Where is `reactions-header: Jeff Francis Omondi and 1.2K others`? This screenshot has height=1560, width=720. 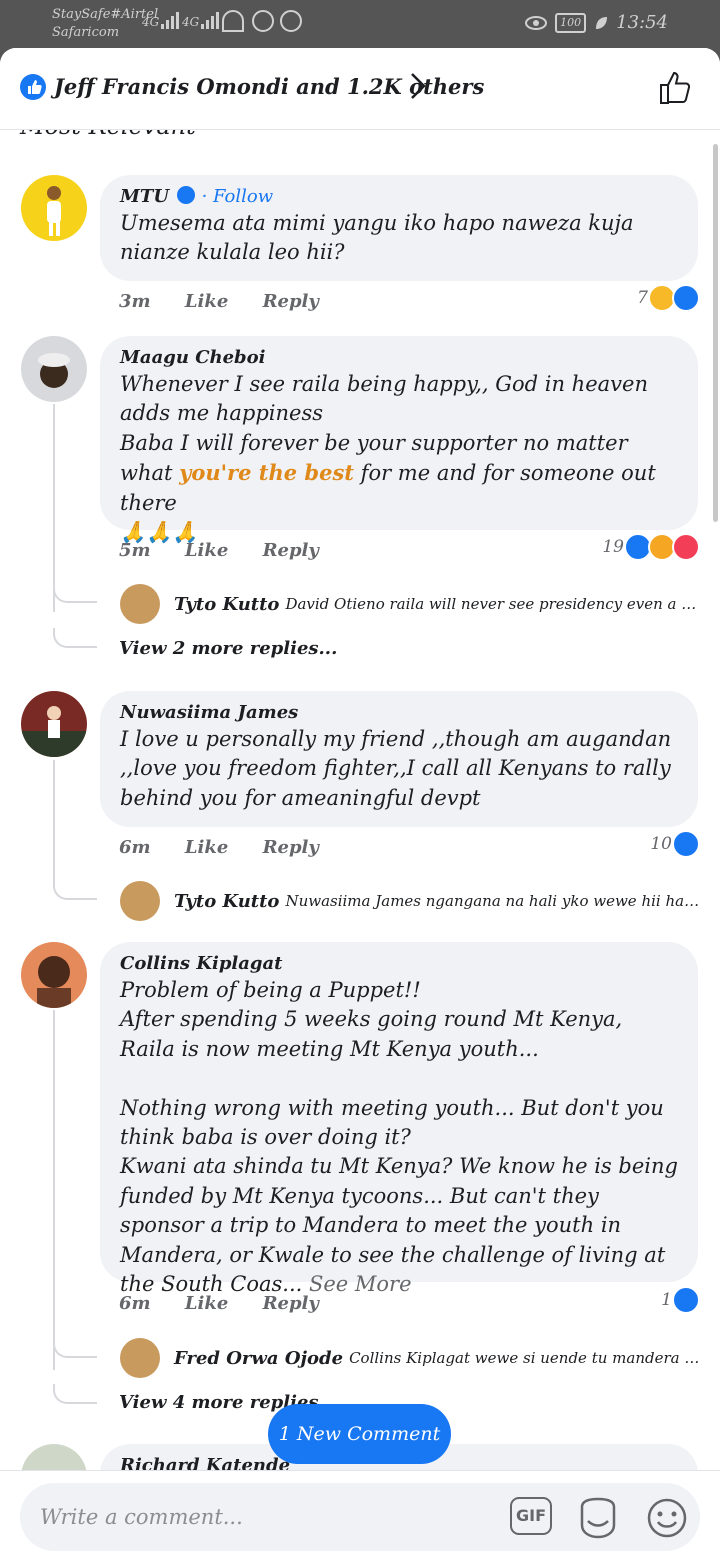 reactions-header: Jeff Francis Omondi and 1.2K others is located at coordinates (360, 89).